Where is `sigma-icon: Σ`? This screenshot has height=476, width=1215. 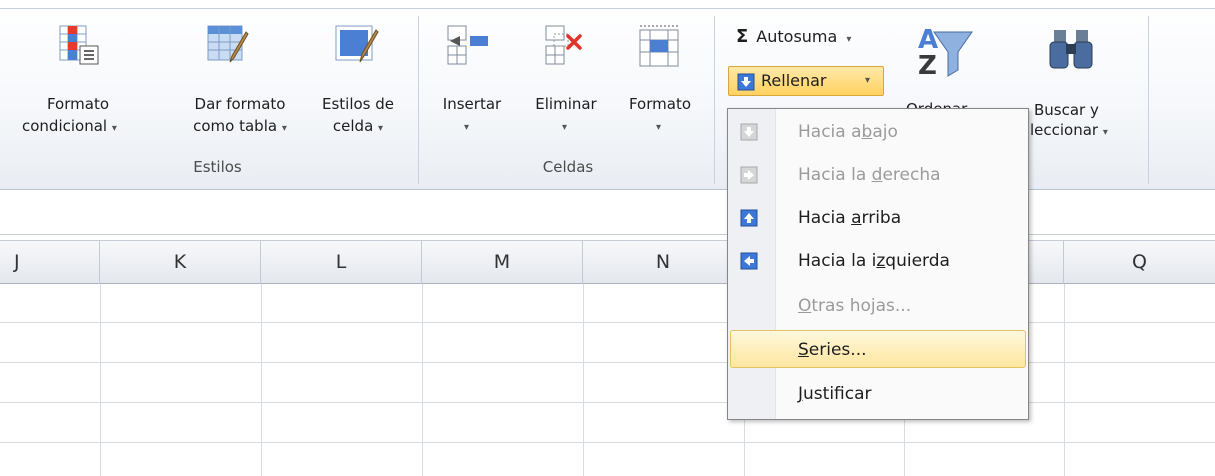 sigma-icon: Σ is located at coordinates (742, 36).